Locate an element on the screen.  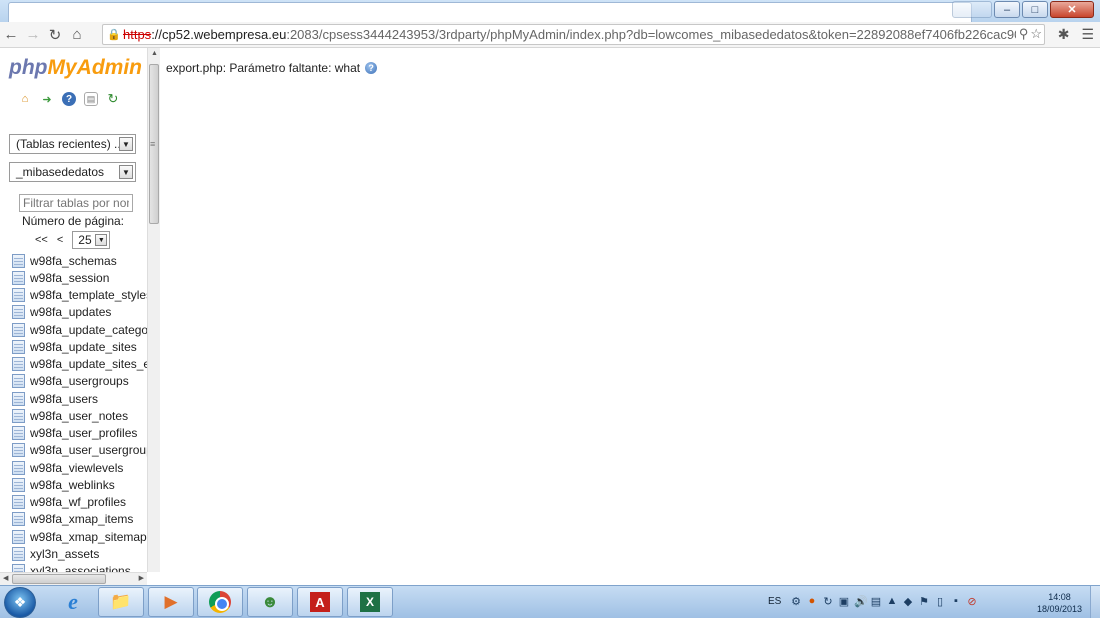
navigation-vertical-scrollbar: ▲ is located at coordinates (153, 310).